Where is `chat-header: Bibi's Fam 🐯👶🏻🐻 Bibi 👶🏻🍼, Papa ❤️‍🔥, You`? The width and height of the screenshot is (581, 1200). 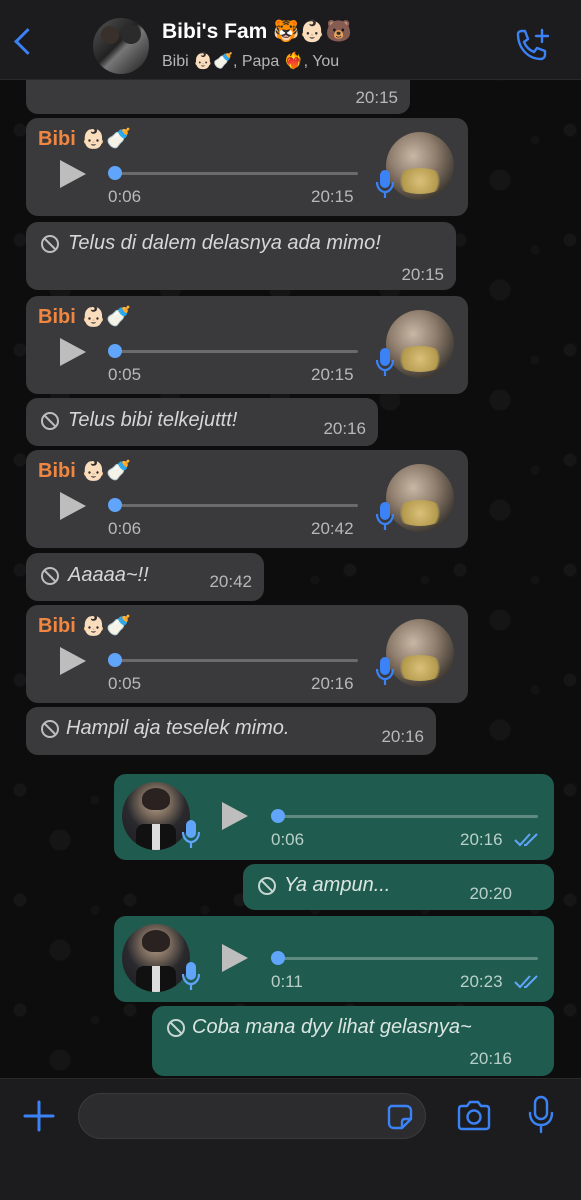 chat-header: Bibi's Fam 🐯👶🏻🐻 Bibi 👶🏻🍼, Papa ❤️‍🔥, You is located at coordinates (290, 40).